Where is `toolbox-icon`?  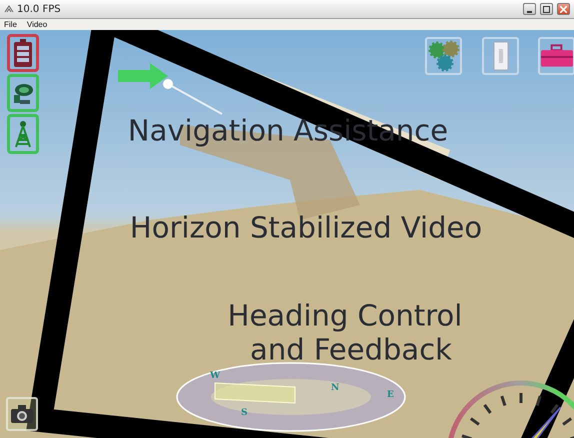
toolbox-icon is located at coordinates (556, 56).